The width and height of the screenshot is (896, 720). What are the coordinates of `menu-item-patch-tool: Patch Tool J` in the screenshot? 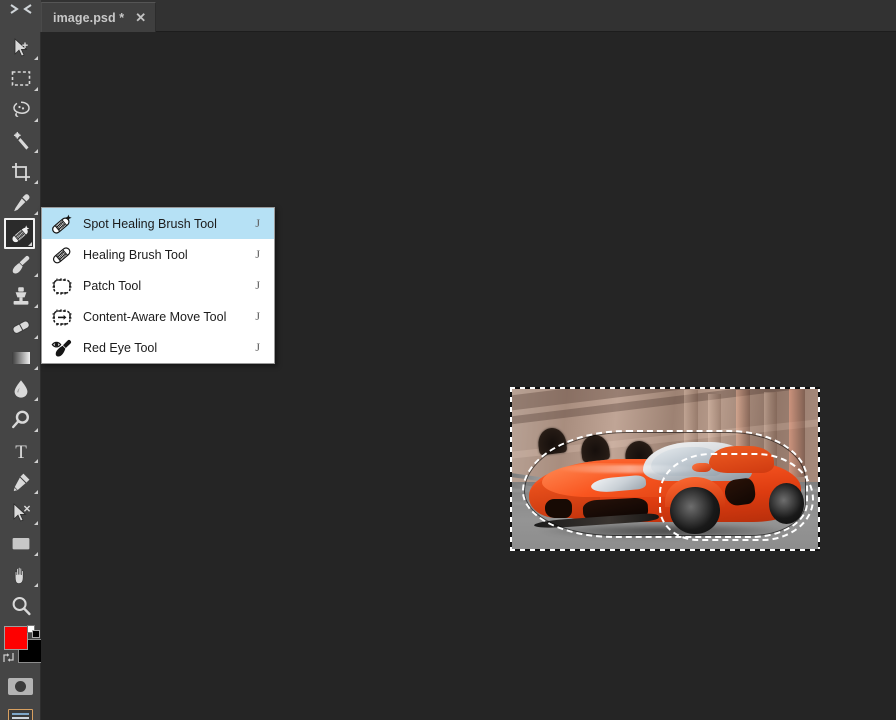 It's located at (158, 285).